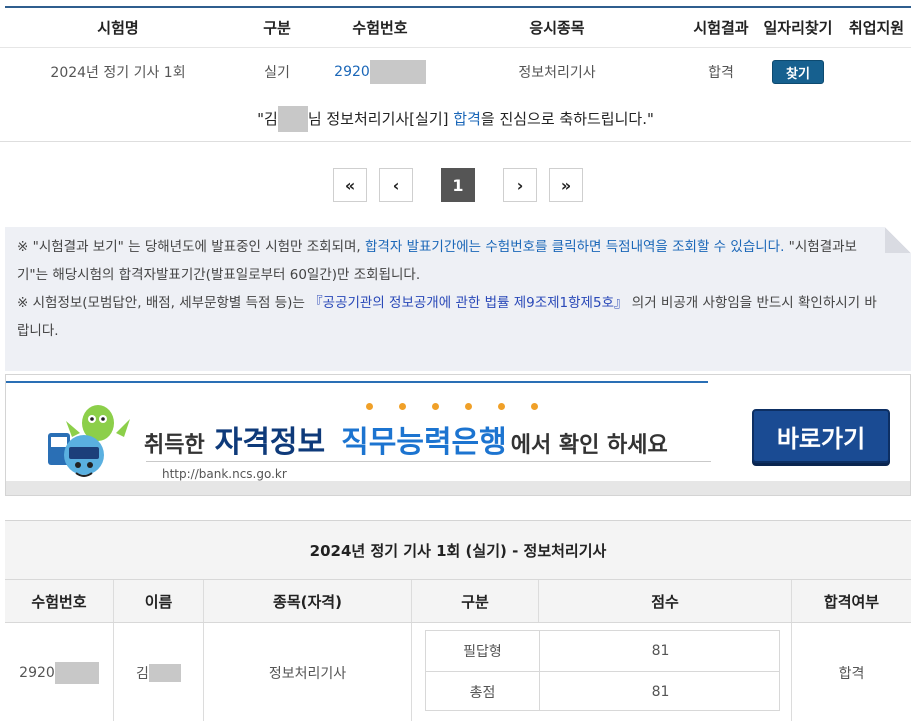 The image size is (911, 721). Describe the element at coordinates (271, 119) in the screenshot. I see `congrats-name-prefix: 김` at that location.